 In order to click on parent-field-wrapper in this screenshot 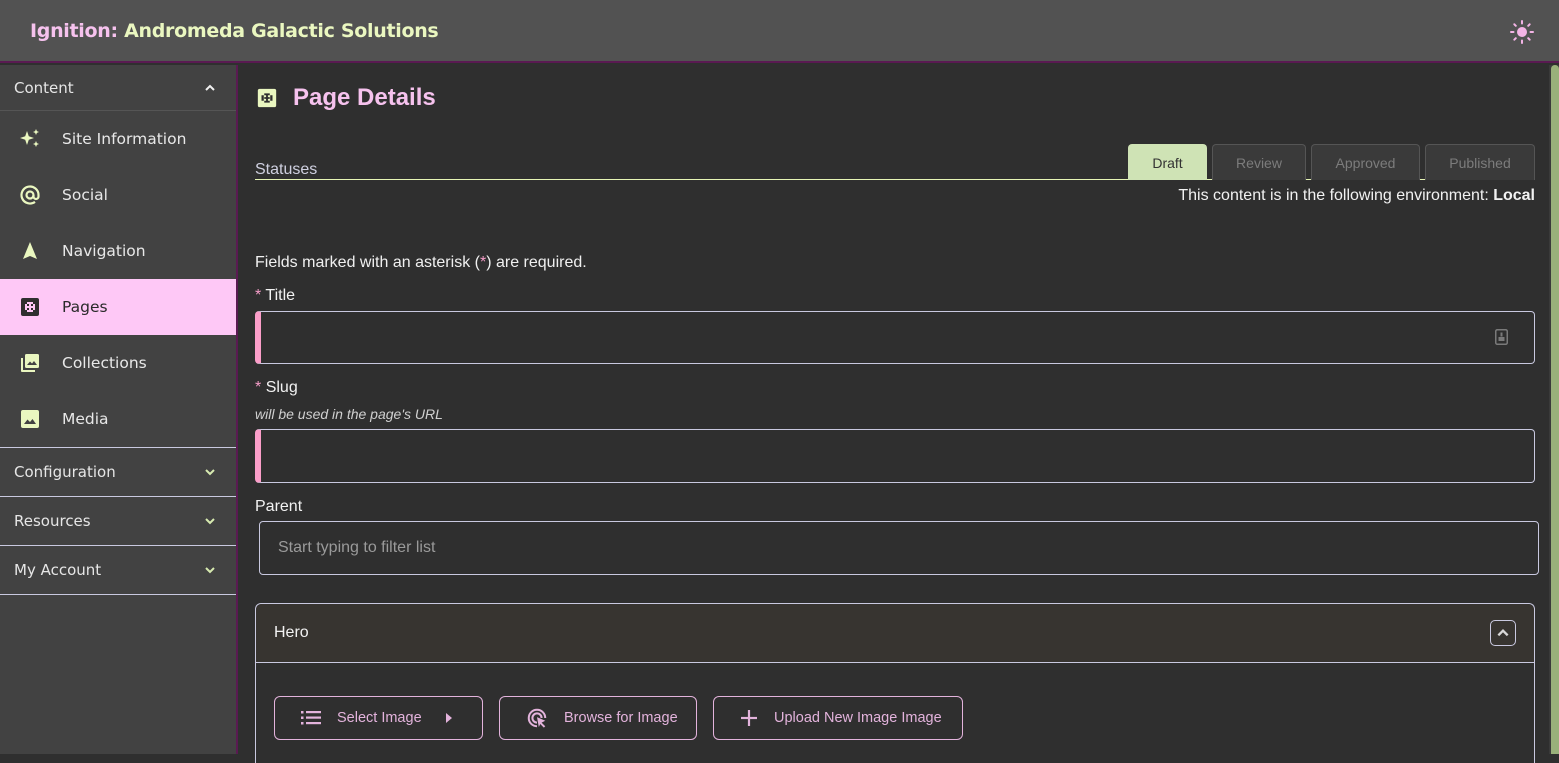, I will do `click(899, 548)`.